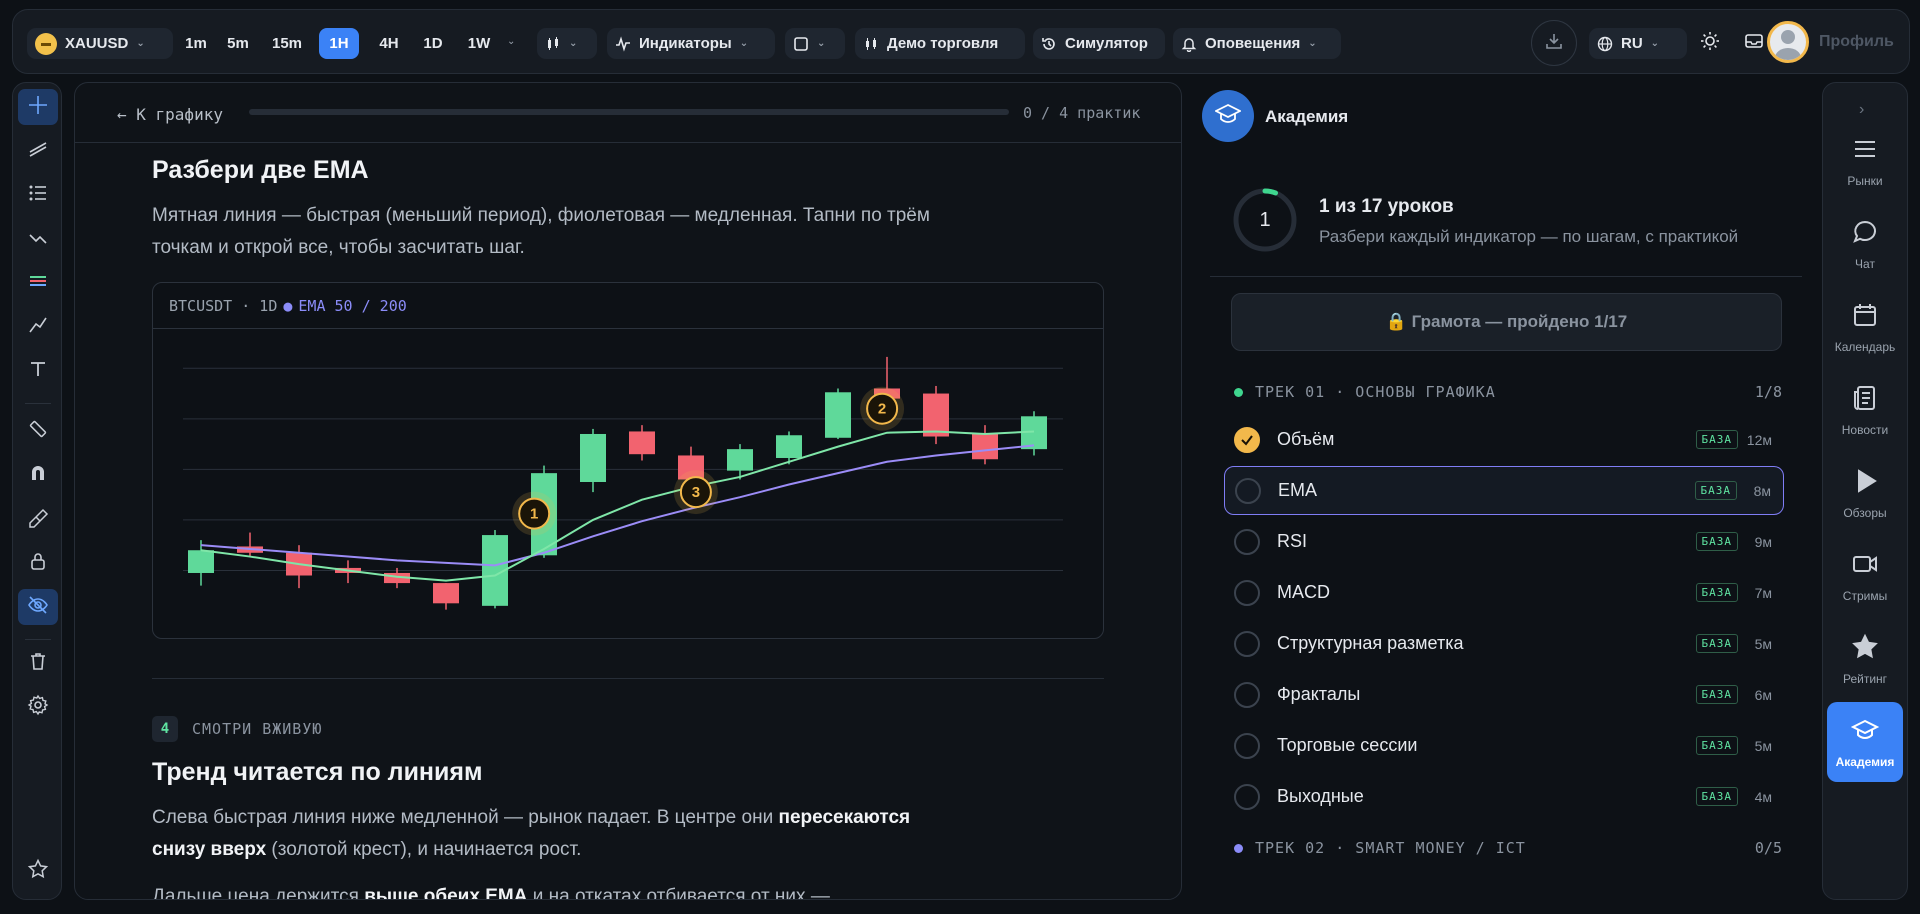 The height and width of the screenshot is (914, 1920). I want to click on lesson-row: RSI БАЗА 9м, so click(1504, 541).